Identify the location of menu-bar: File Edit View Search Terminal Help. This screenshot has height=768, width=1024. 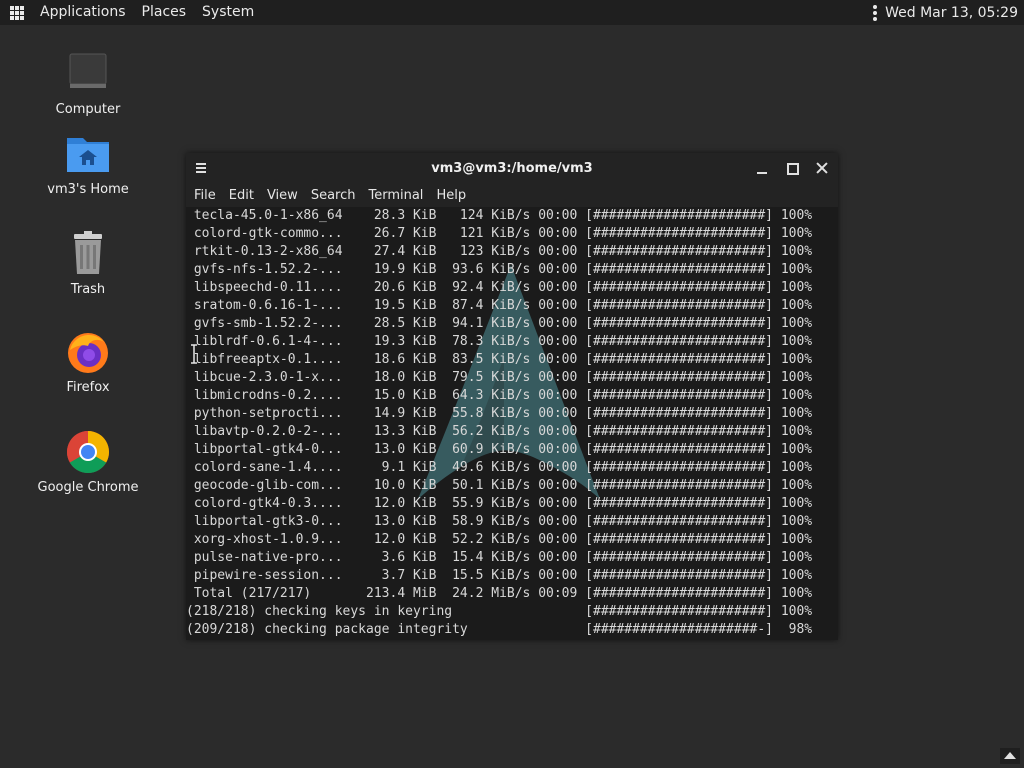
(512, 195).